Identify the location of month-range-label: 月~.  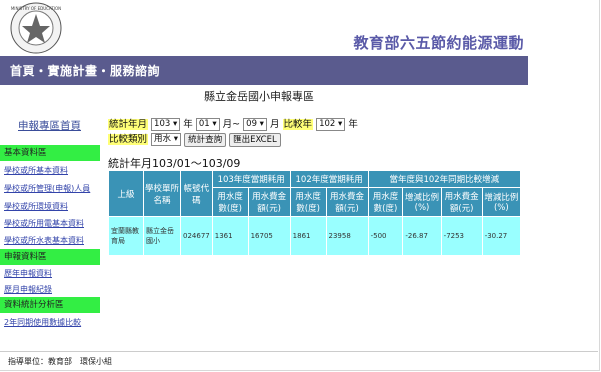
(231, 124).